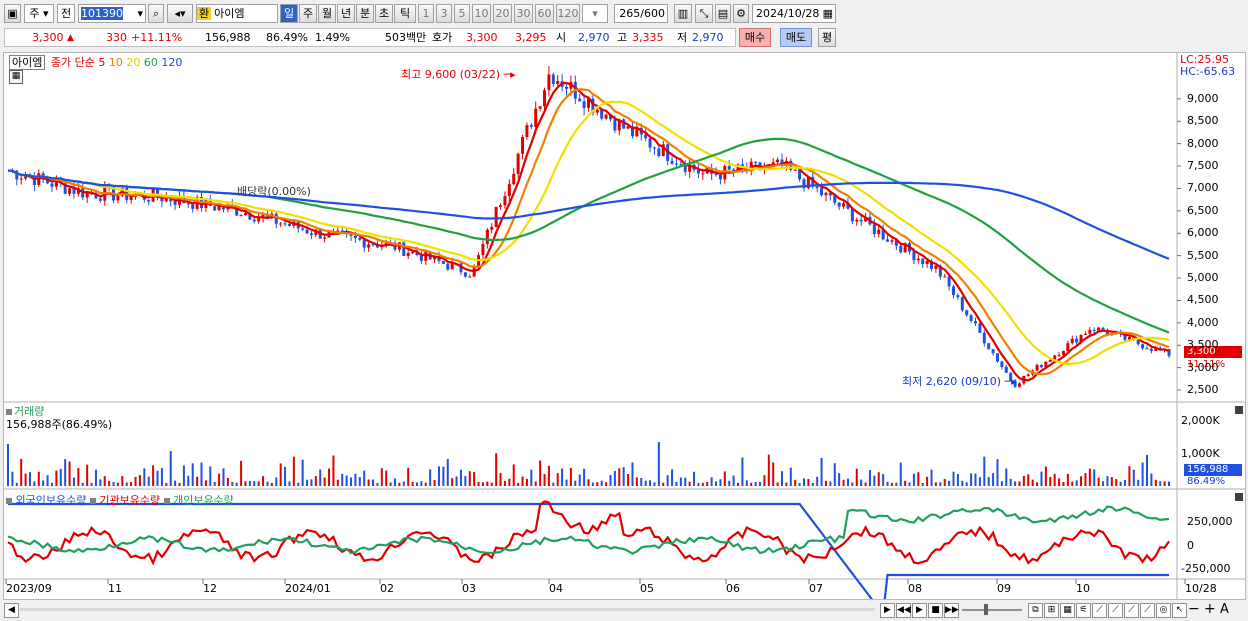  I want to click on open-label: 시, so click(561, 37).